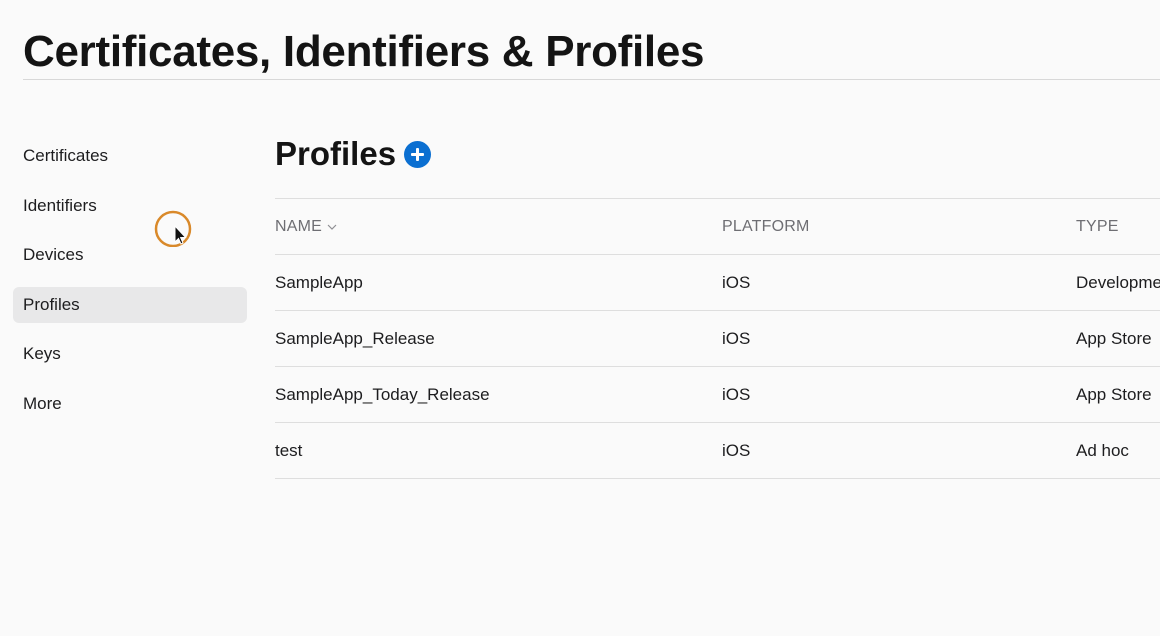 Image resolution: width=1160 pixels, height=636 pixels. What do you see at coordinates (717, 282) in the screenshot?
I see `table-row: SampleApp iOS Development` at bounding box center [717, 282].